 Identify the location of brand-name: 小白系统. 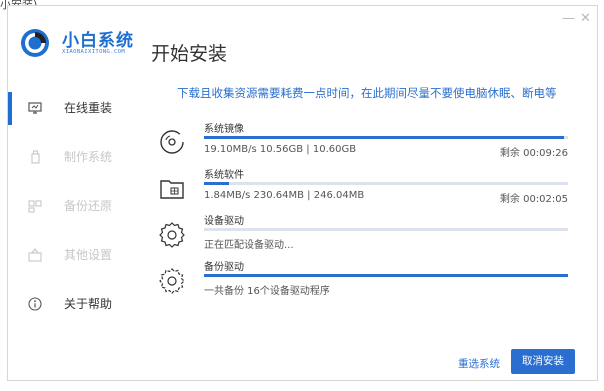
(98, 41).